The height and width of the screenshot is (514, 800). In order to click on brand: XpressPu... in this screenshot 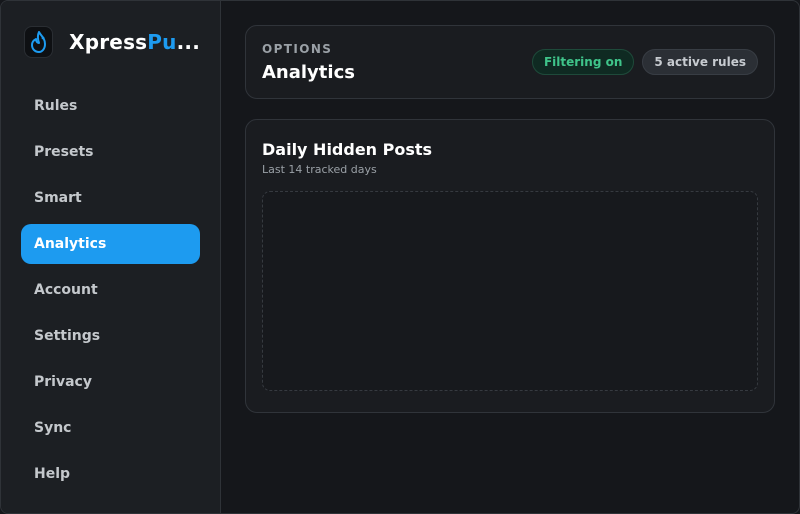, I will do `click(110, 42)`.